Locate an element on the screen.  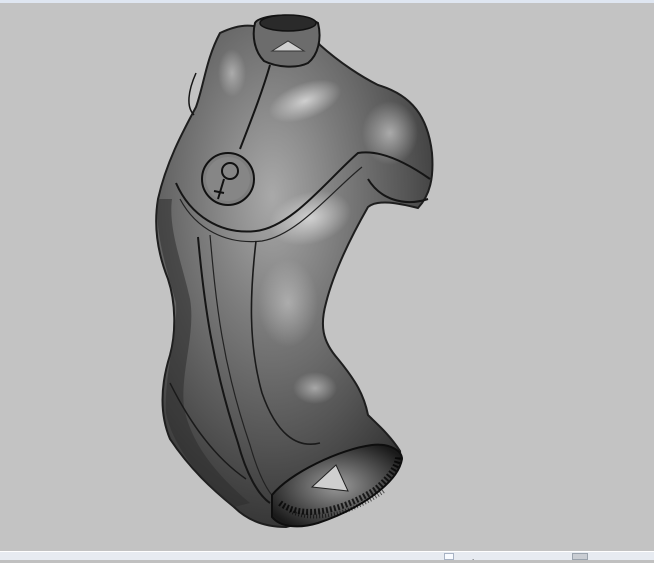
chest-emblem is located at coordinates (228, 179).